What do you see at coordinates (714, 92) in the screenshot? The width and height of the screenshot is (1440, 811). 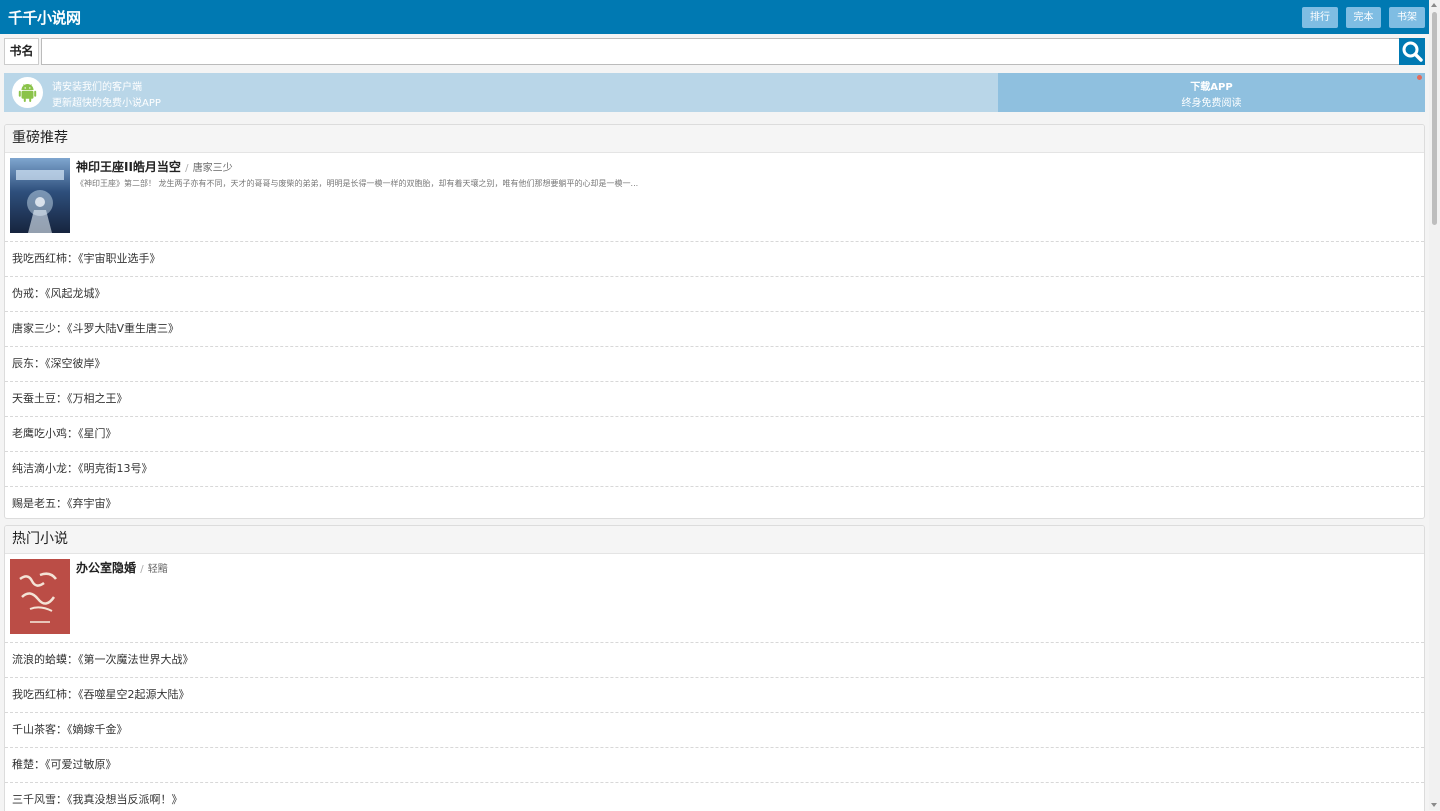 I see `app-banner: 请安装我们的客户端 更新超快的免费小说APP 下载APP 终身免费阅读` at bounding box center [714, 92].